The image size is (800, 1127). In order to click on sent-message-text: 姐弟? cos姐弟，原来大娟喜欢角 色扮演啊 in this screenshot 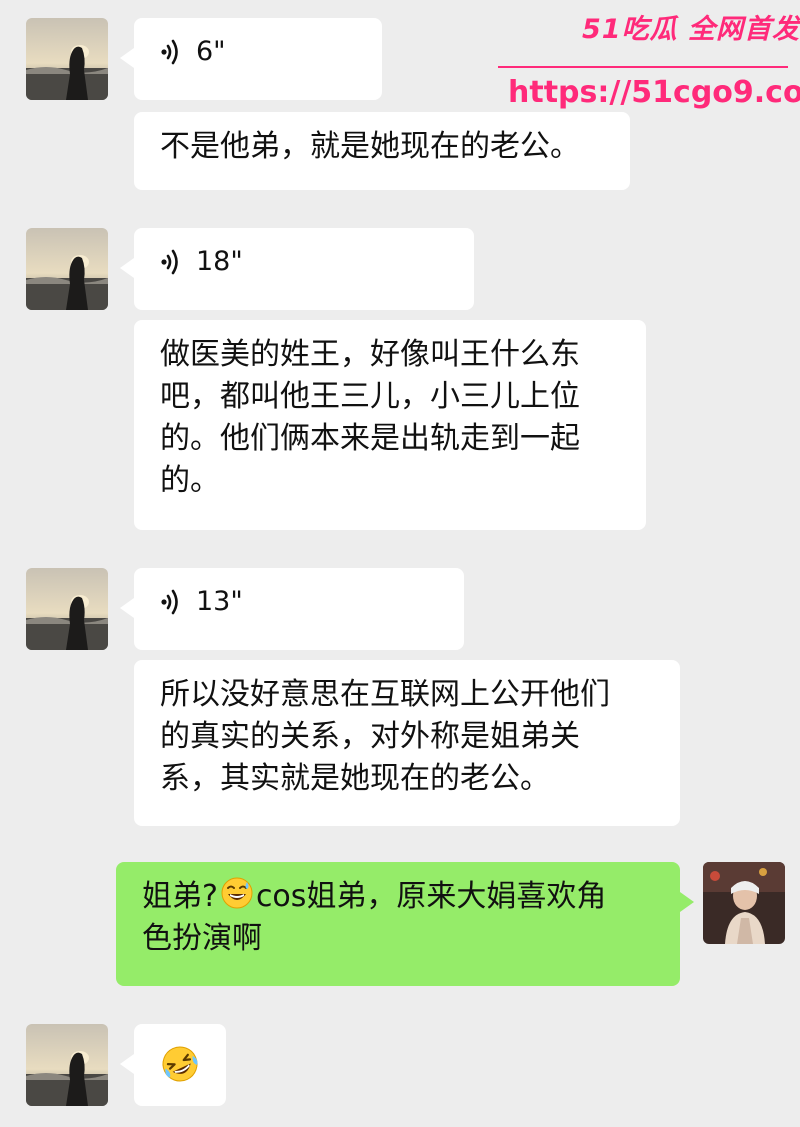, I will do `click(398, 918)`.